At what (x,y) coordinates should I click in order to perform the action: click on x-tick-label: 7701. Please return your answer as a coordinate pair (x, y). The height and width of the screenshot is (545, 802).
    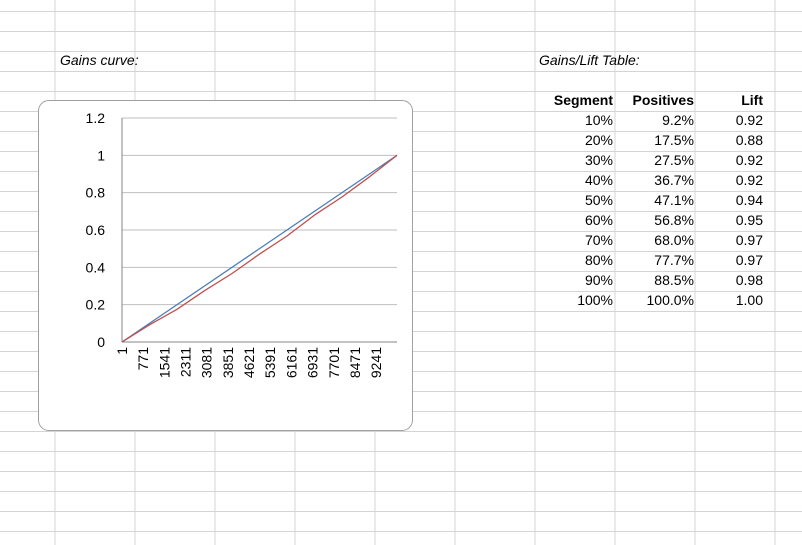
    Looking at the image, I should click on (334, 362).